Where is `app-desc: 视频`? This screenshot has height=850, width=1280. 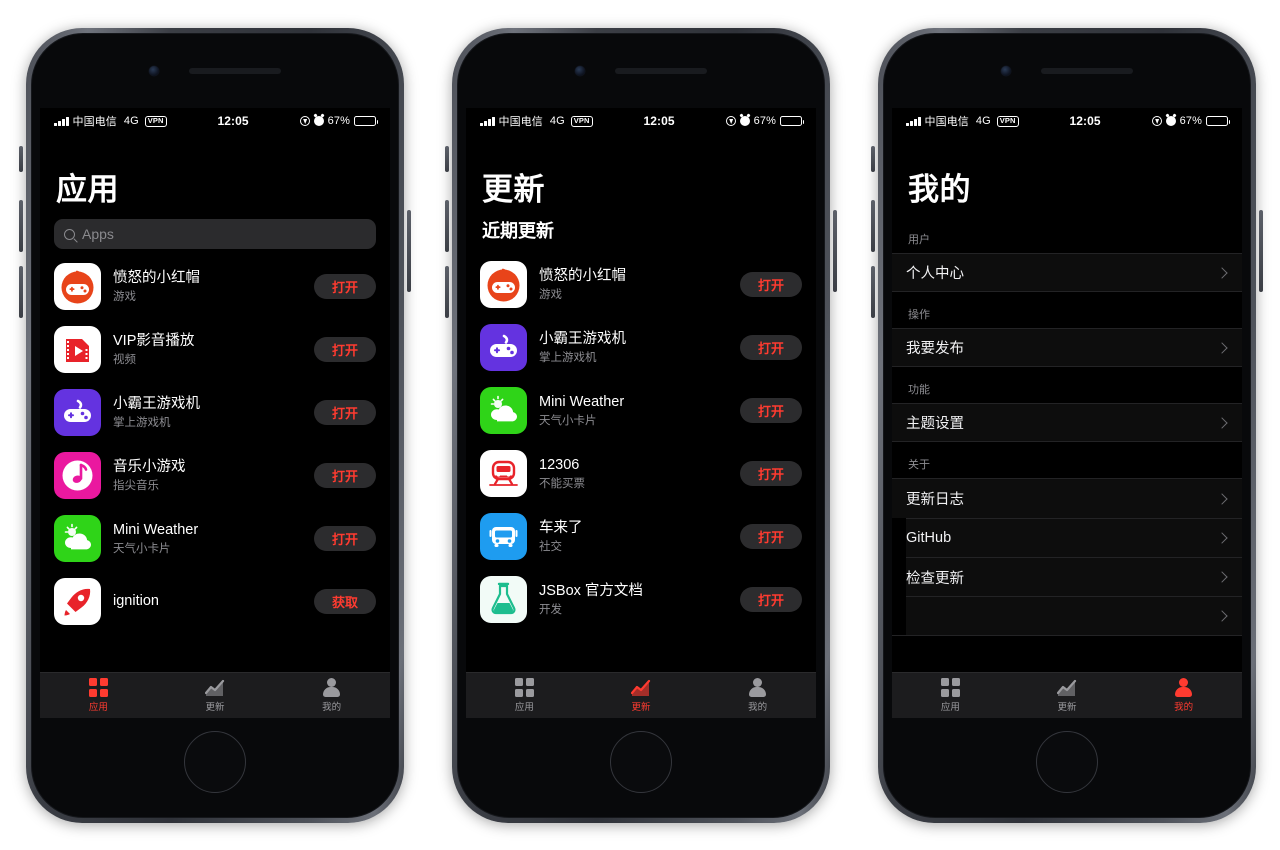
app-desc: 视频 is located at coordinates (124, 359).